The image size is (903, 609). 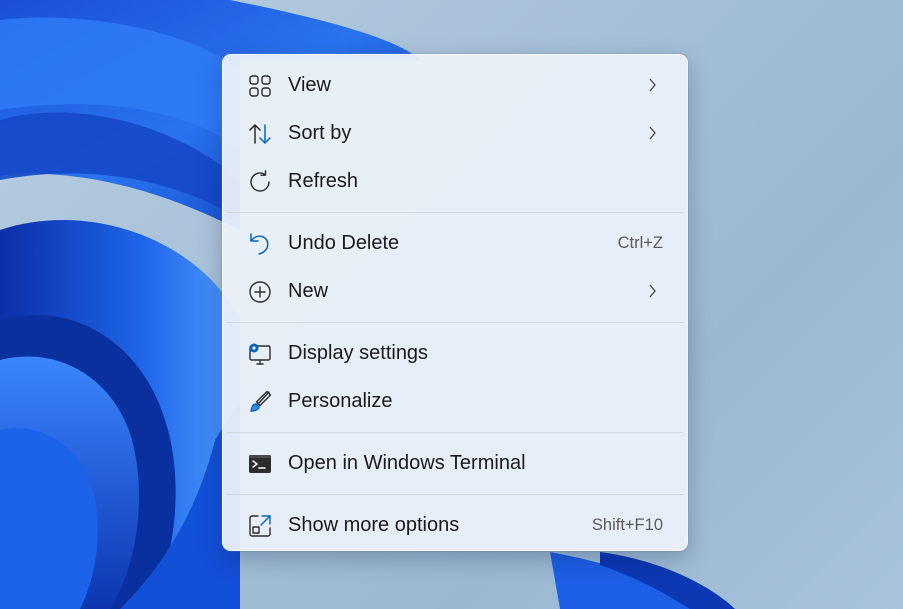 What do you see at coordinates (455, 353) in the screenshot?
I see `menu-item-display-settings: Display settings` at bounding box center [455, 353].